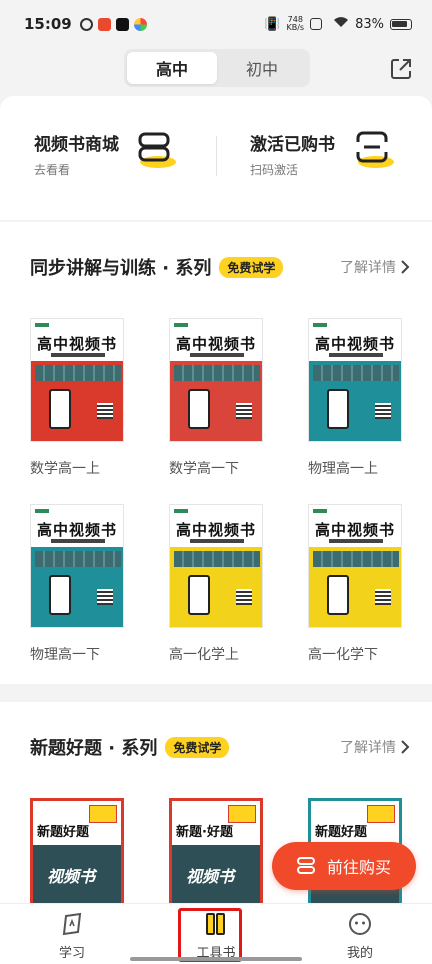 Image resolution: width=432 pixels, height=964 pixels. What do you see at coordinates (65, 469) in the screenshot?
I see `book-label: 数学高一上` at bounding box center [65, 469].